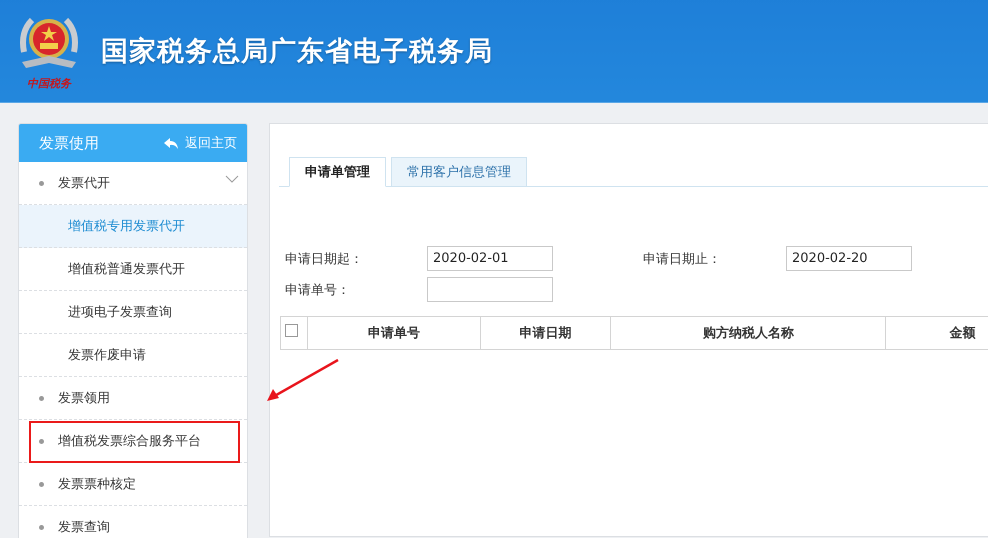 Image resolution: width=988 pixels, height=538 pixels. Describe the element at coordinates (318, 290) in the screenshot. I see `field-label: 申请单号：` at that location.